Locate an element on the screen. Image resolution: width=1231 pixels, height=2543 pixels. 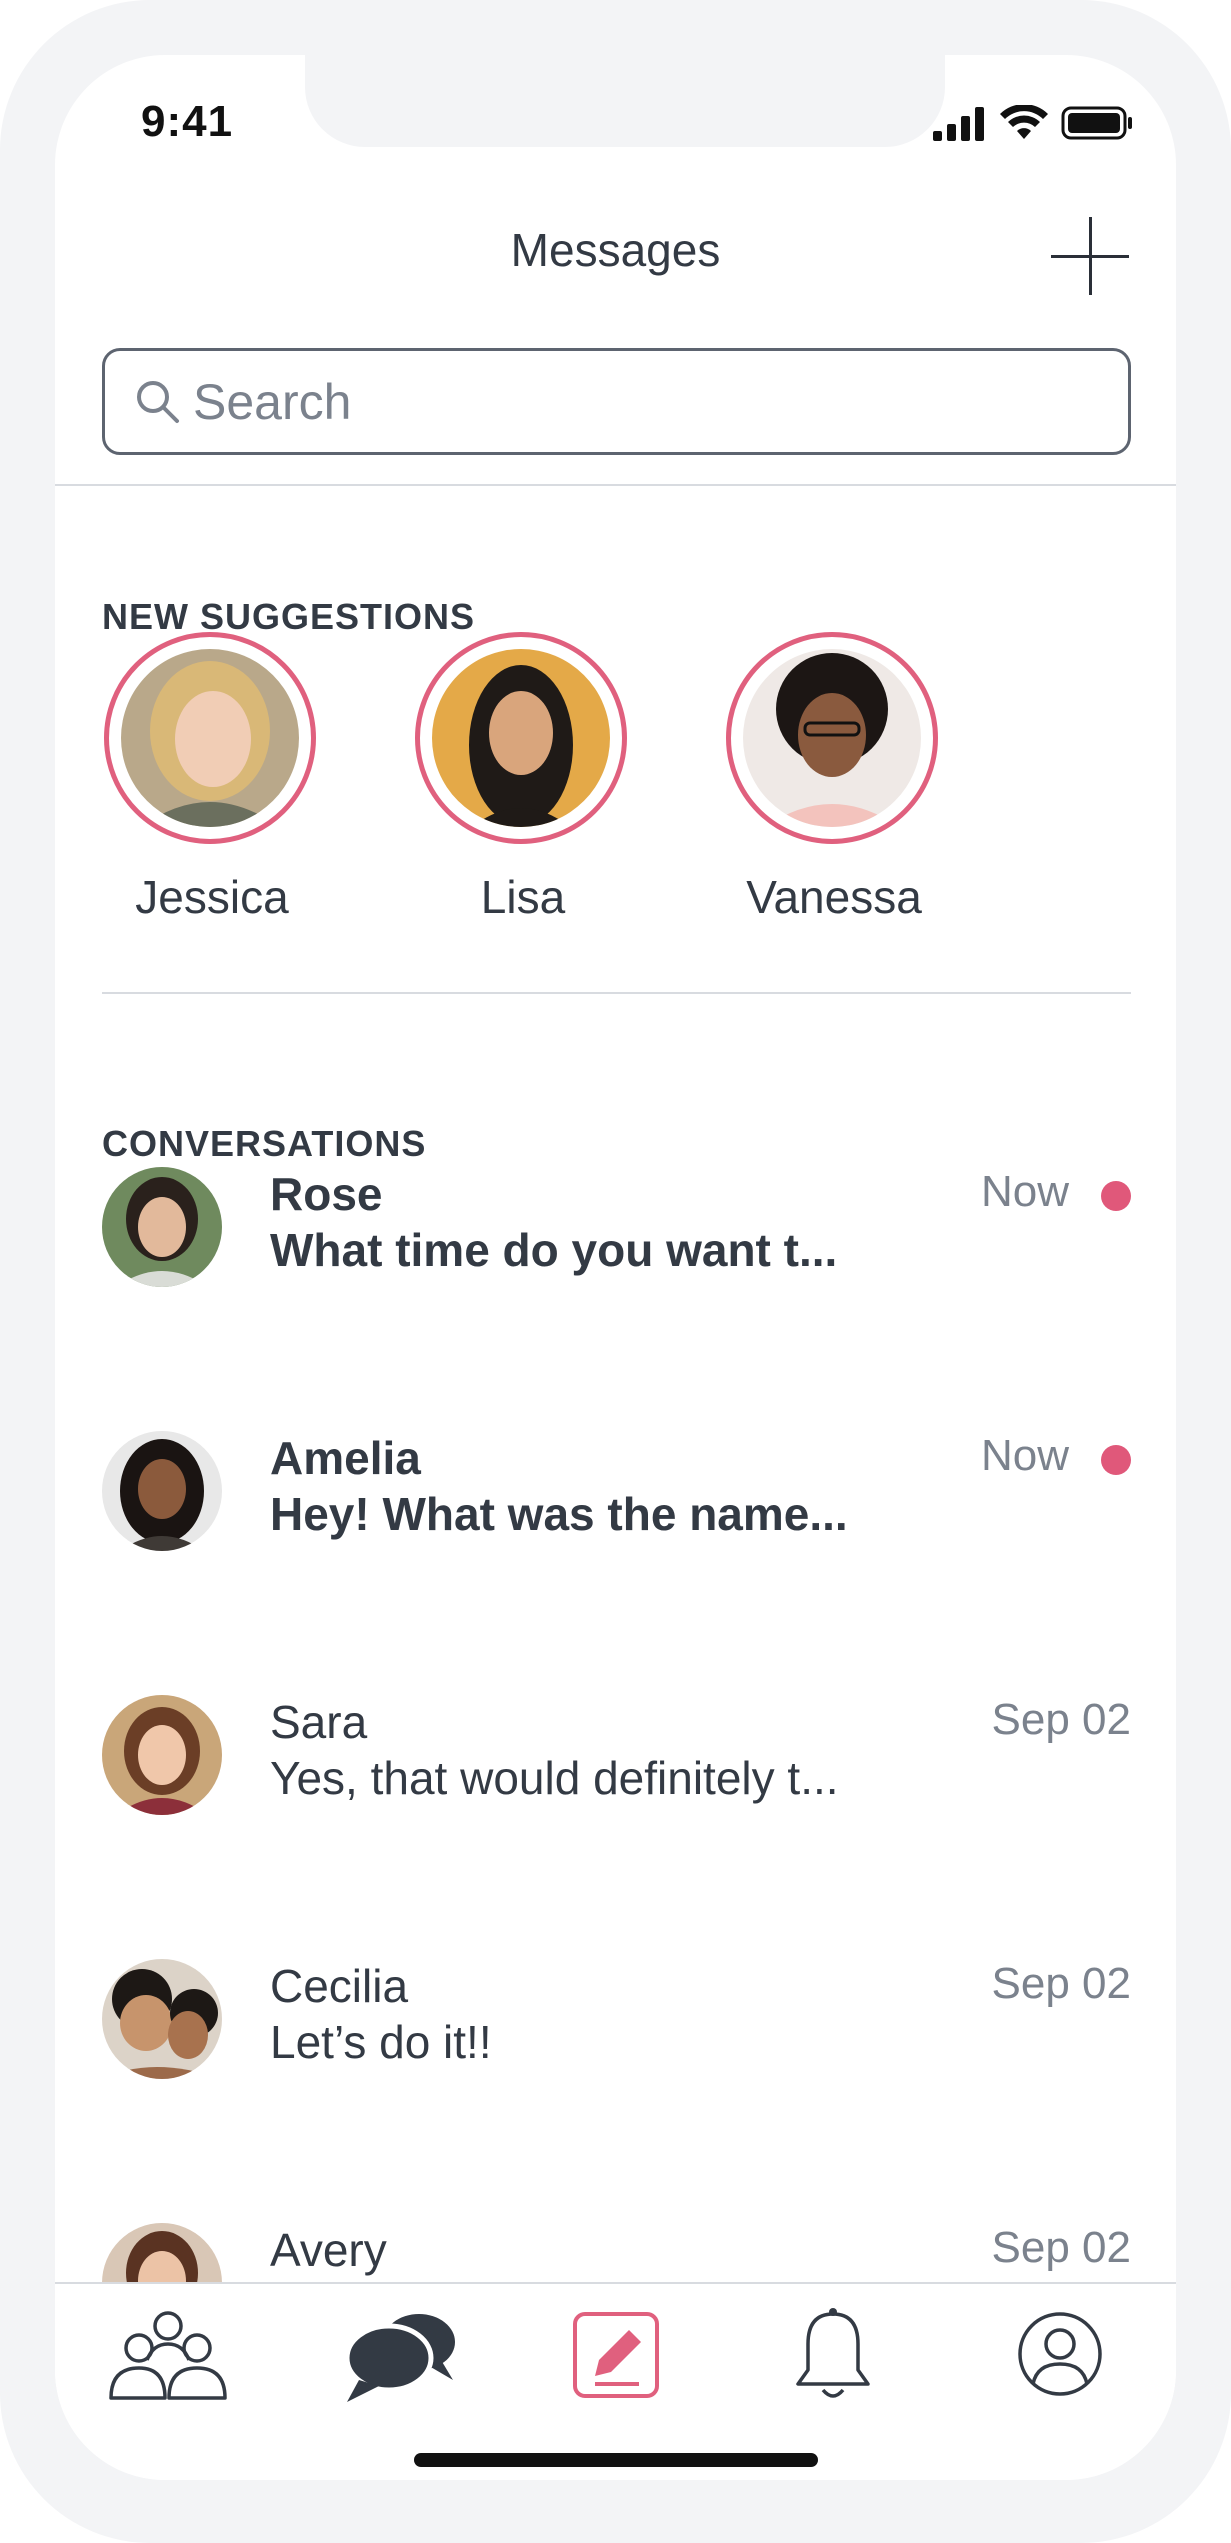
suggestion-lisa: Lisa is located at coordinates (523, 795).